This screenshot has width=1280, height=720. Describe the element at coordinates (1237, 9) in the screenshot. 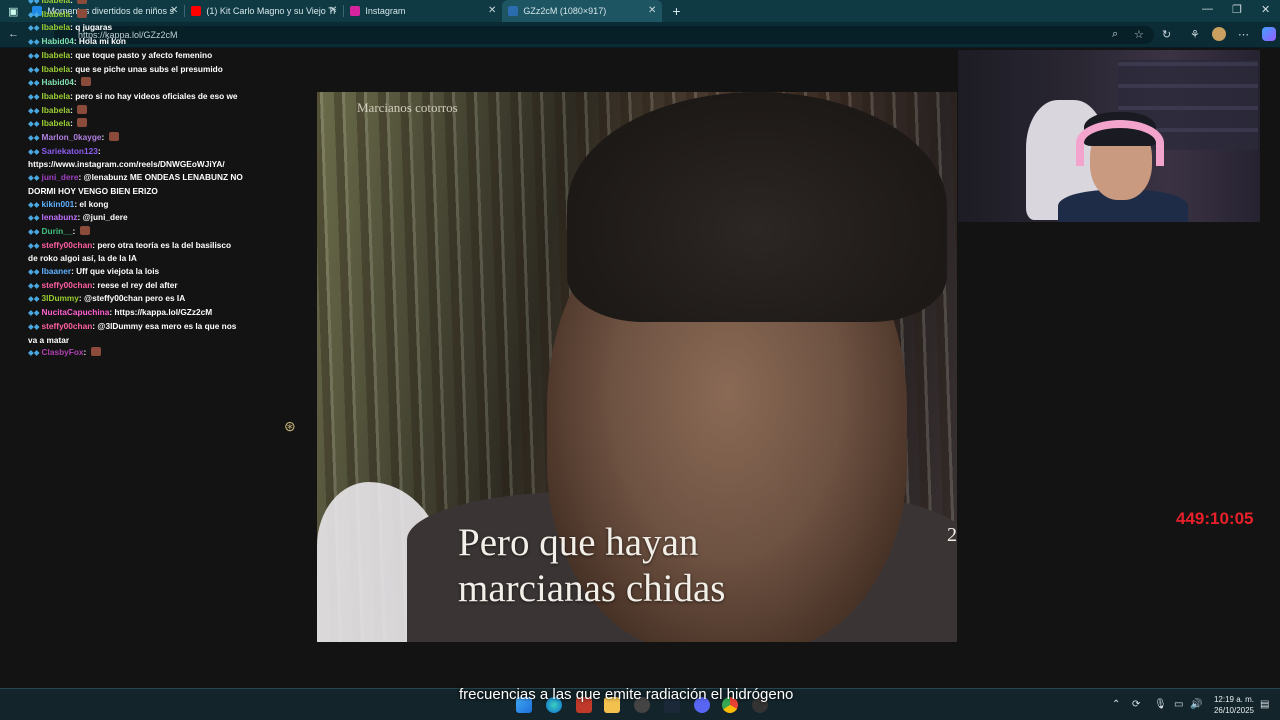

I see `maximize-icon: ❐` at that location.